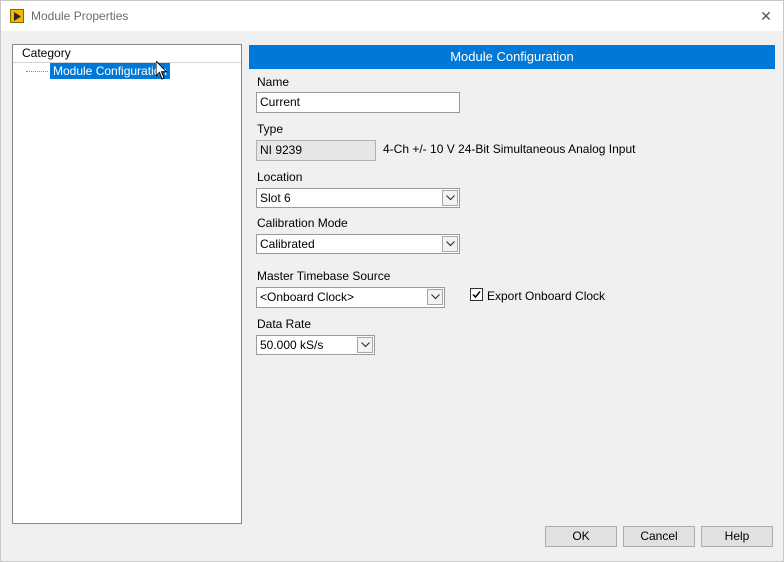 The width and height of the screenshot is (784, 562). What do you see at coordinates (324, 276) in the screenshot?
I see `timebase-source-label: Master Timebase Source` at bounding box center [324, 276].